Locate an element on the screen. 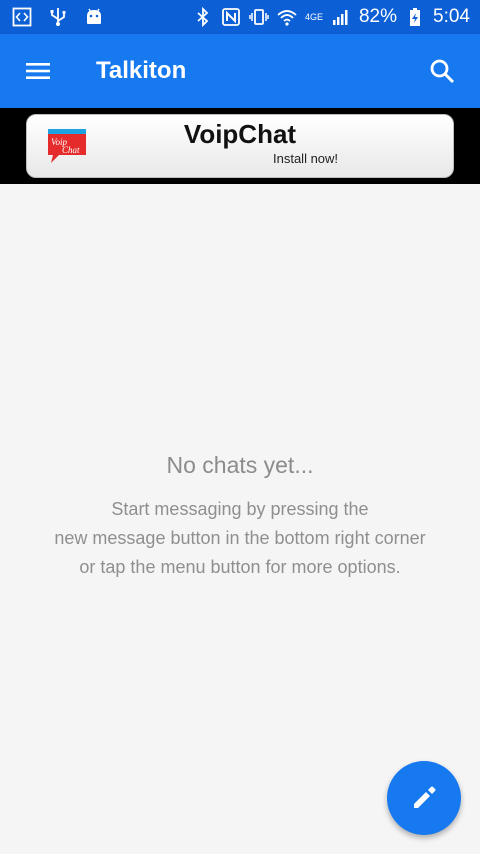  app-bar: Talkiton is located at coordinates (240, 71).